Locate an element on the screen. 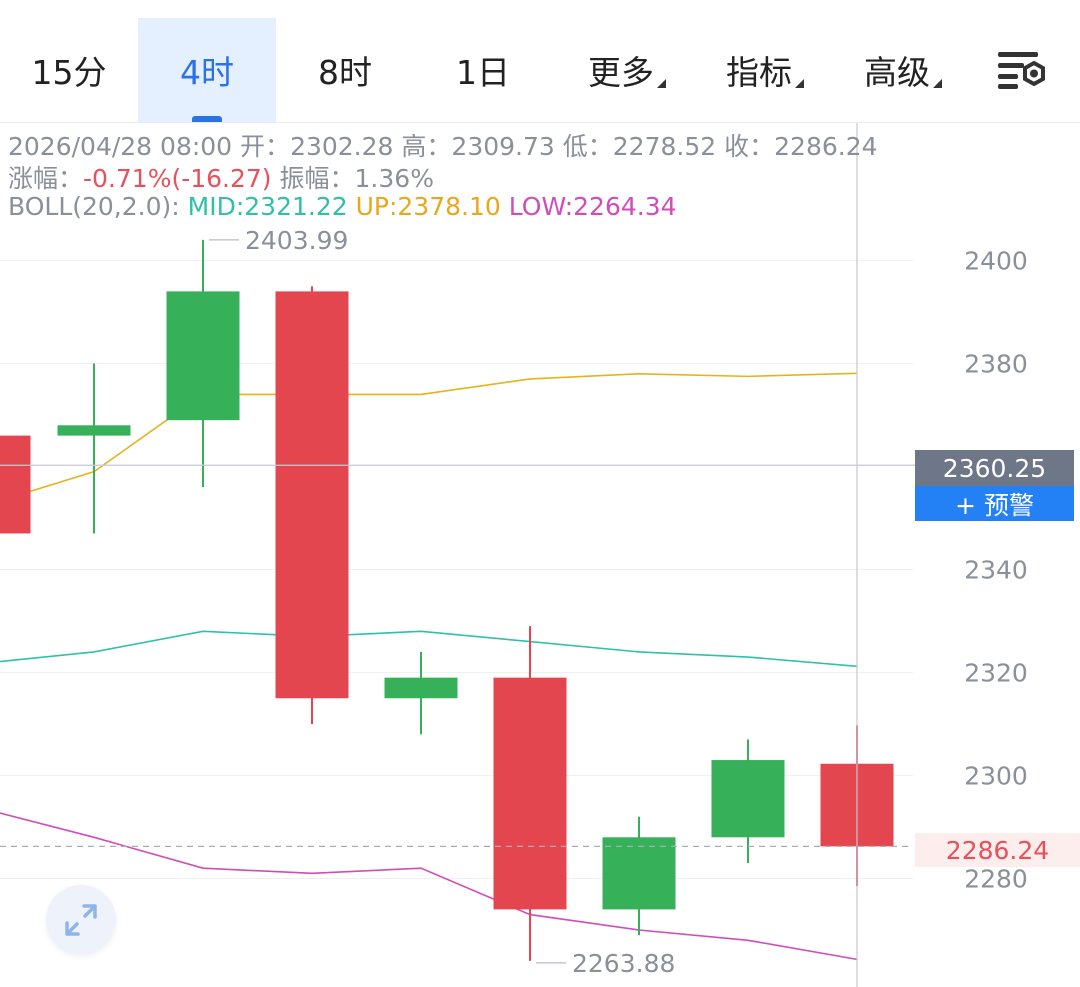 This screenshot has width=1080, height=987. close-label: 收： is located at coordinates (749, 146).